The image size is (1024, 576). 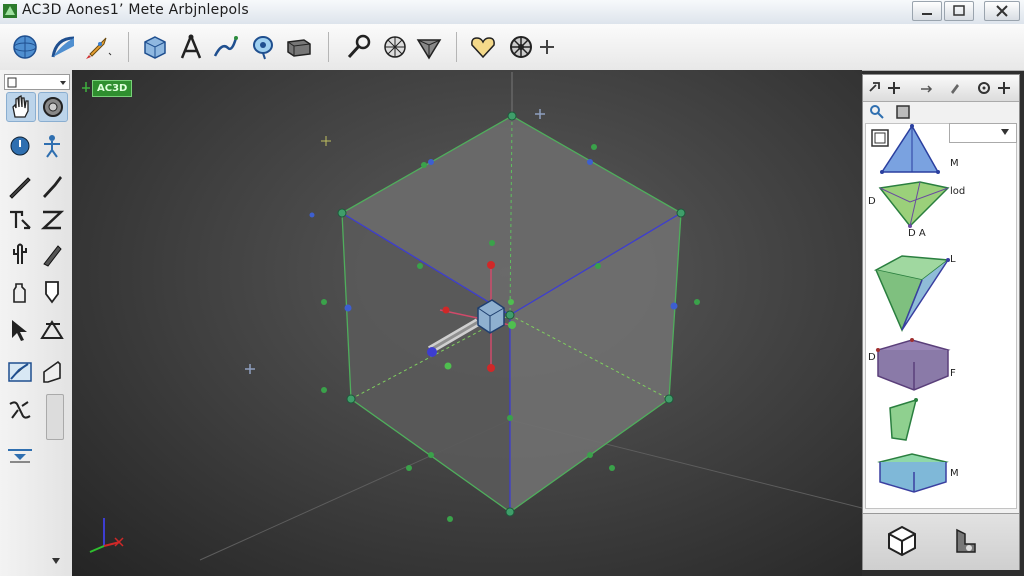 I want to click on split-icon, so click(x=20, y=410).